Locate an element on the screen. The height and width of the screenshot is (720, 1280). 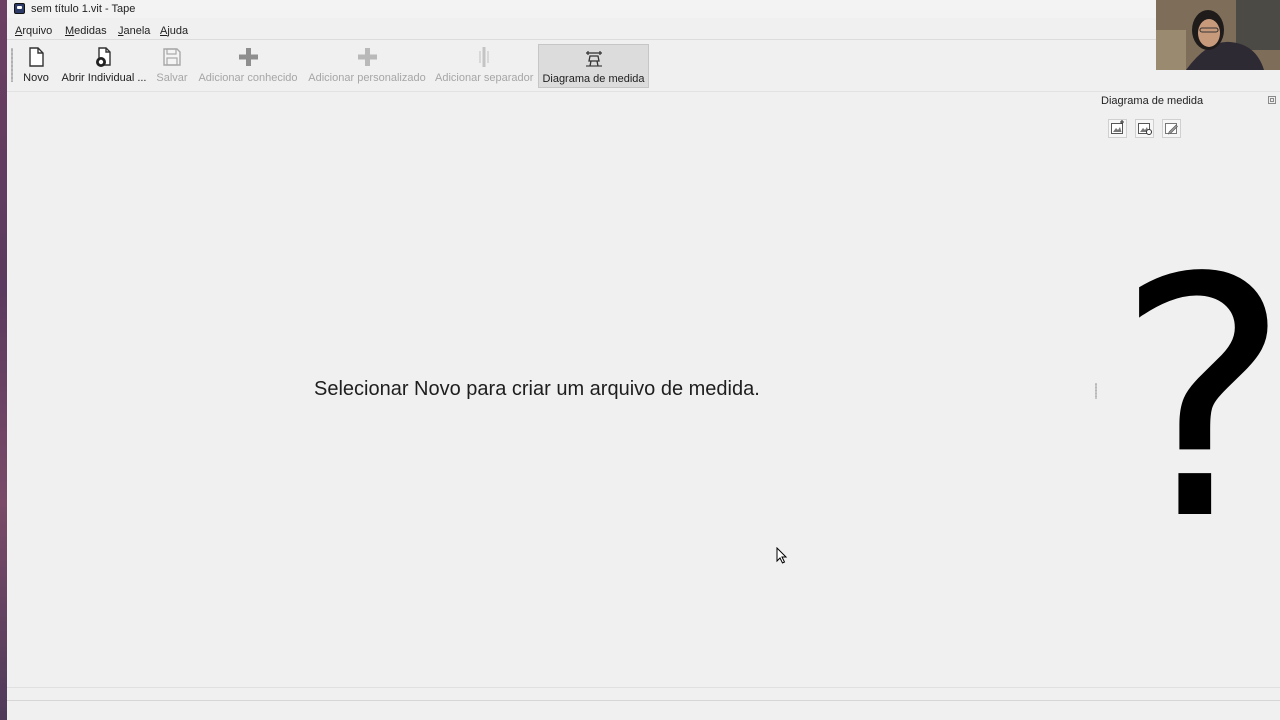
menu-medidas: Medidas is located at coordinates (86, 31).